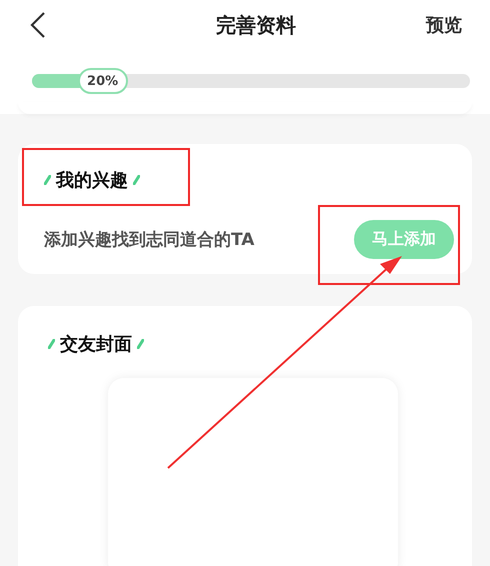 This screenshot has height=566, width=490. I want to click on section-title: 交友封面, so click(96, 344).